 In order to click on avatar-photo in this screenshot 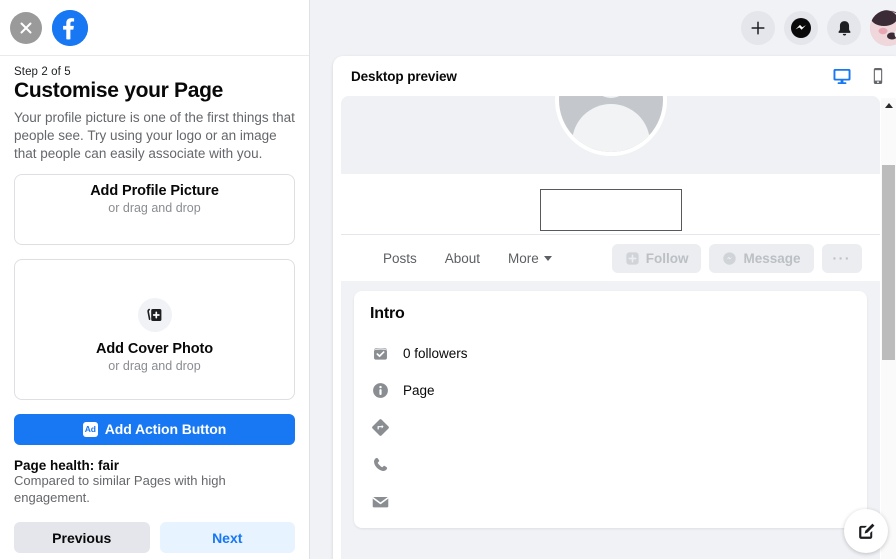, I will do `click(883, 28)`.